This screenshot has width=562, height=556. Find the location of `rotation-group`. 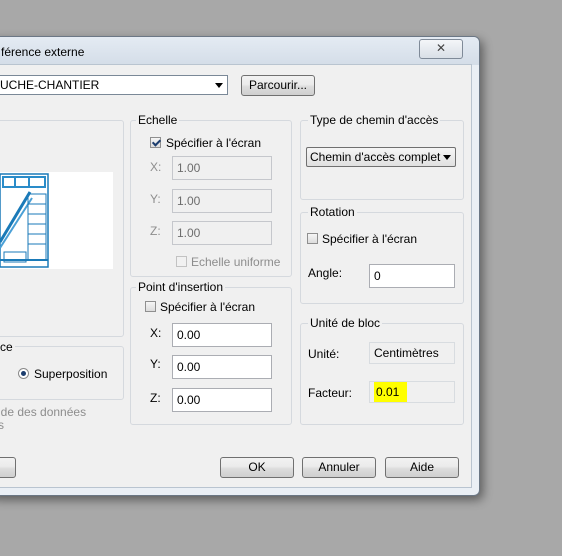

rotation-group is located at coordinates (382, 258).